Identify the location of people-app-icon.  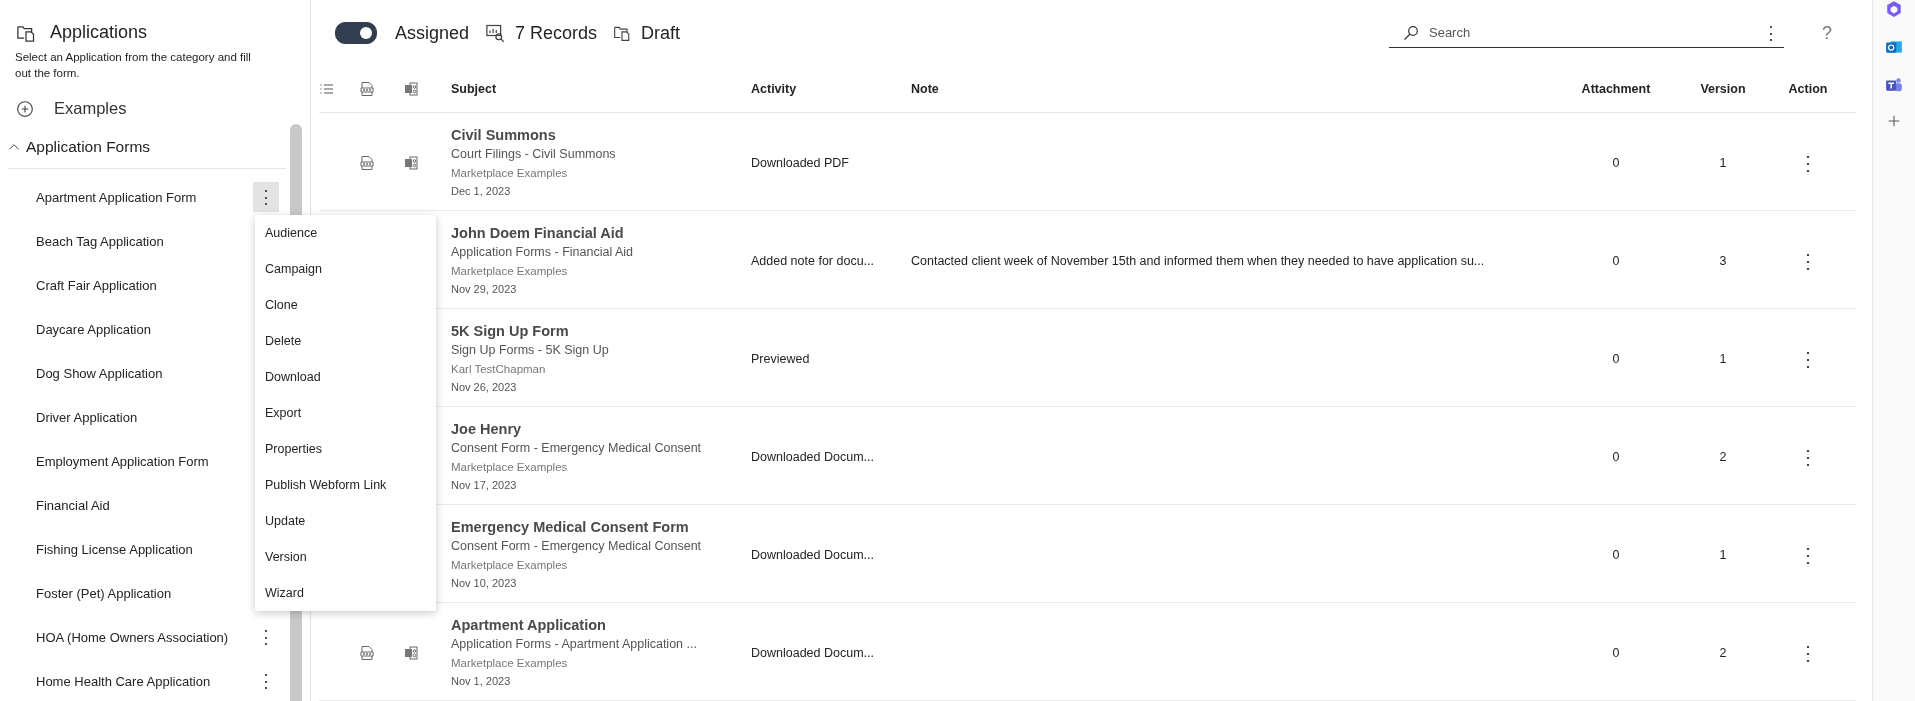
(1894, 85).